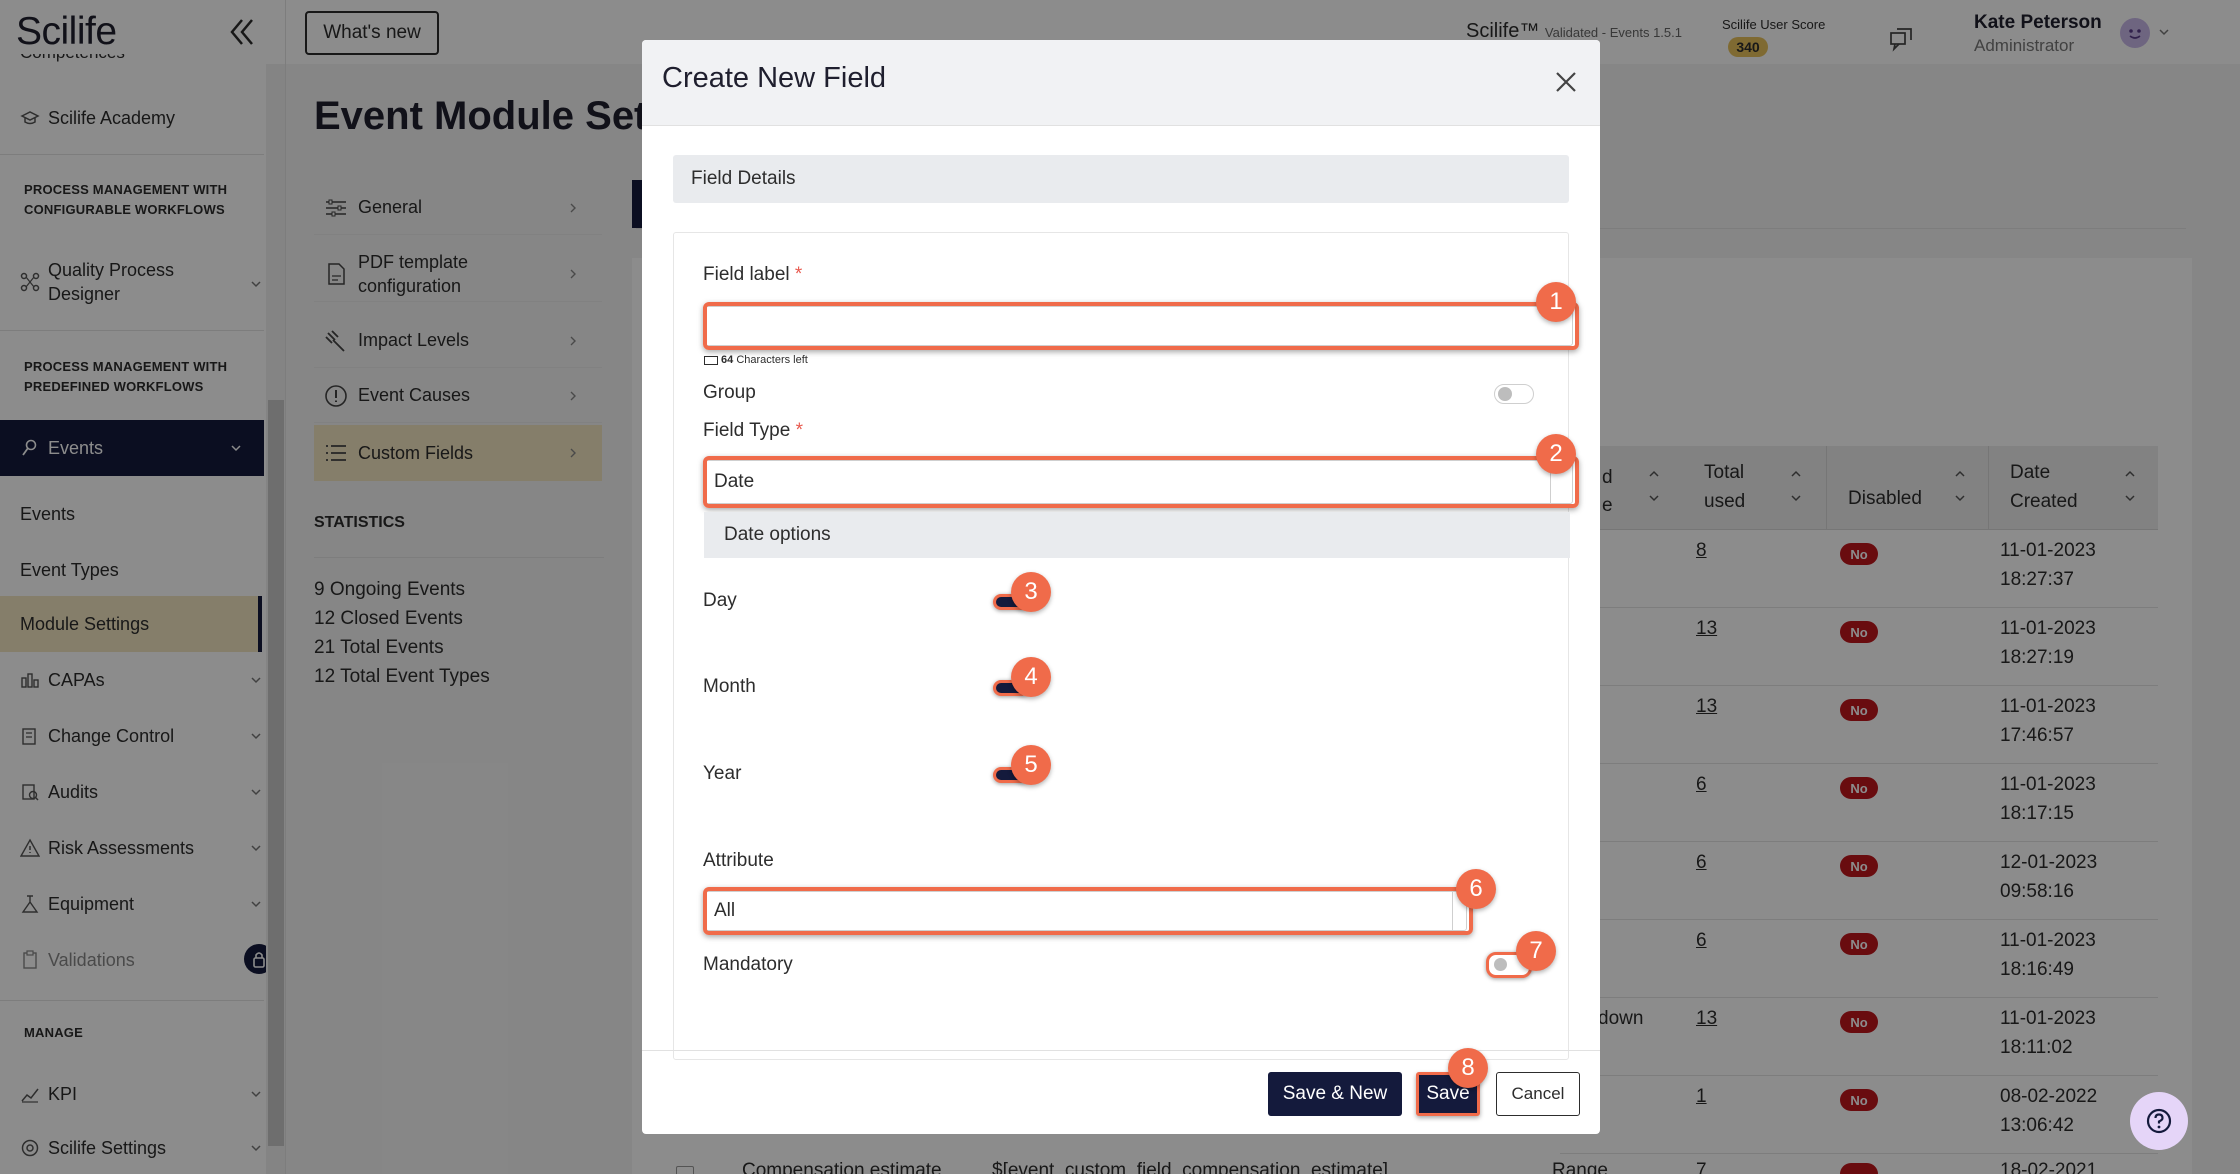  Describe the element at coordinates (1566, 82) in the screenshot. I see `close-icon` at that location.